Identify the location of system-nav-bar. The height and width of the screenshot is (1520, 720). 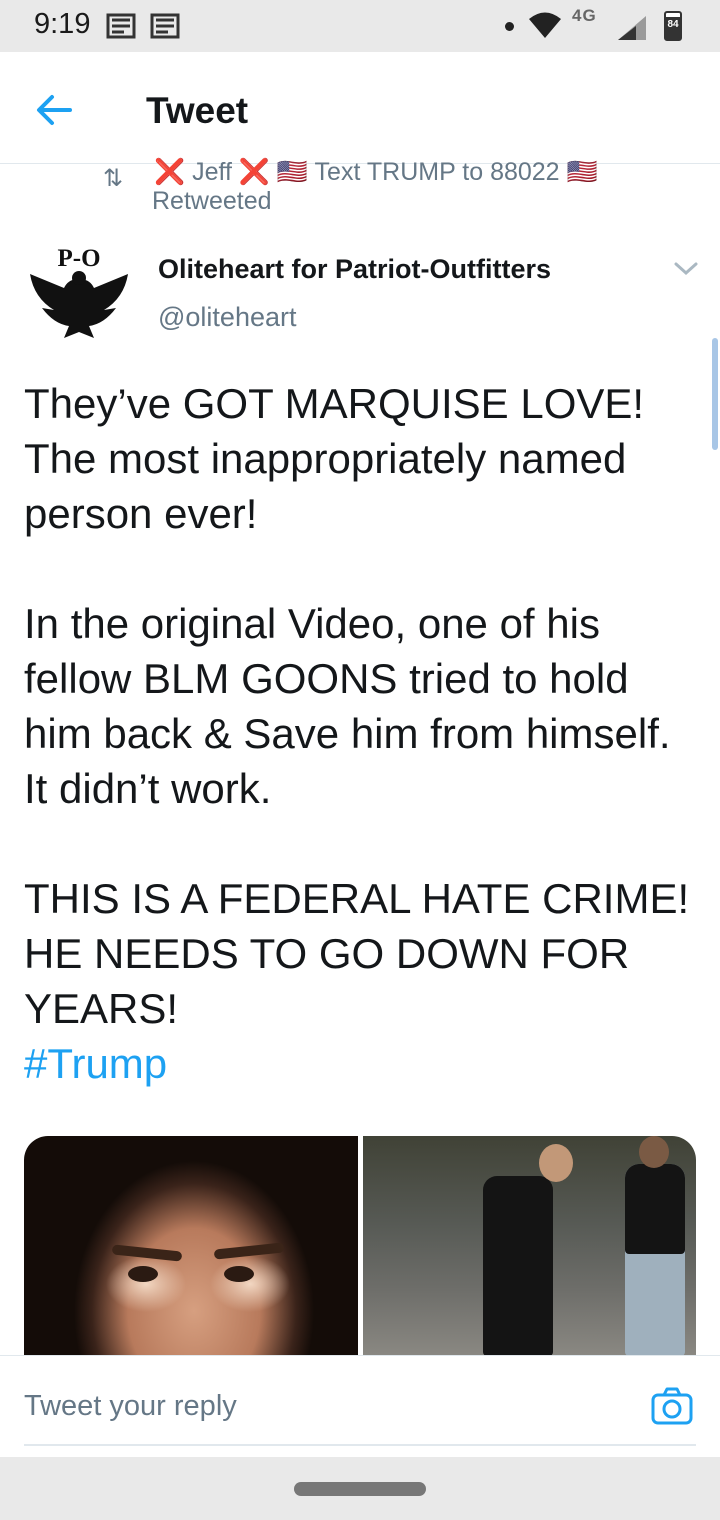
(360, 1488).